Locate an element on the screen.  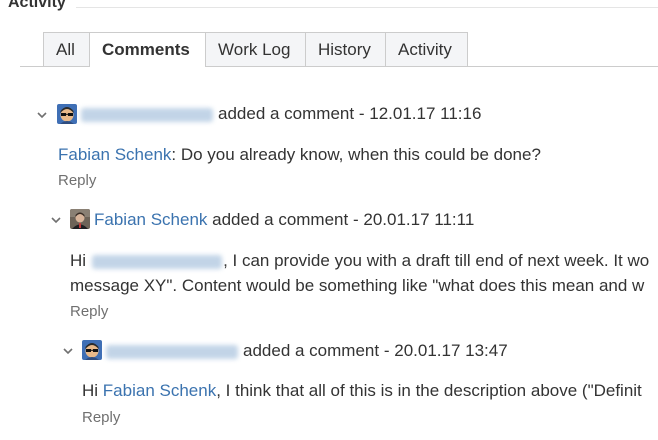
comment-3-author-redacted is located at coordinates (172, 352).